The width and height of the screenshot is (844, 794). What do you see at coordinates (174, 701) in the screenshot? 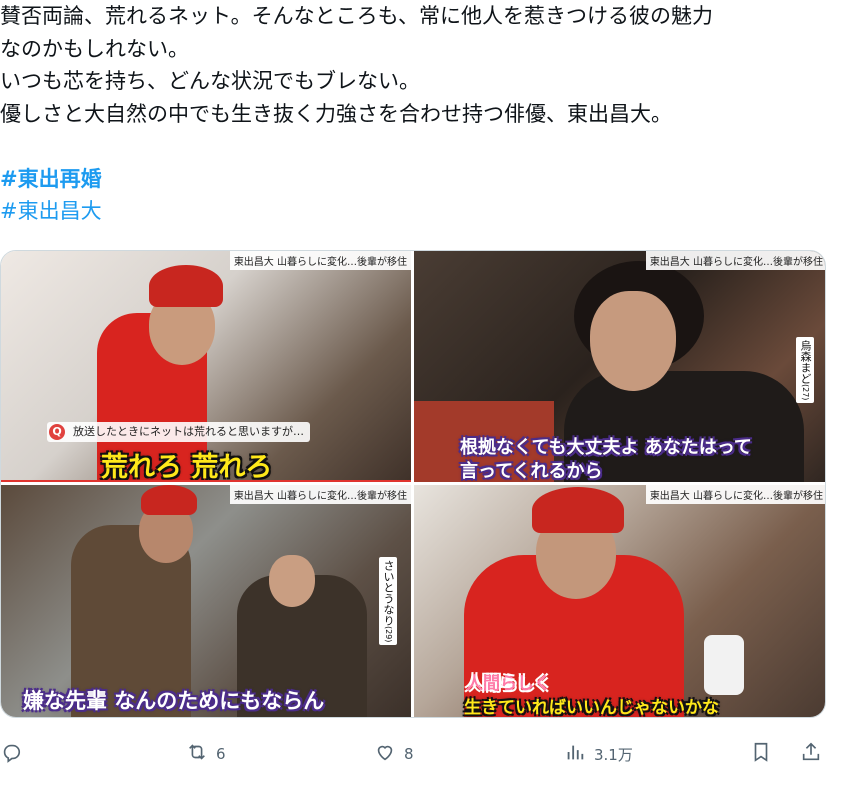
I see `subtitle-caption: 嫌な先輩 なんのためにもならん` at bounding box center [174, 701].